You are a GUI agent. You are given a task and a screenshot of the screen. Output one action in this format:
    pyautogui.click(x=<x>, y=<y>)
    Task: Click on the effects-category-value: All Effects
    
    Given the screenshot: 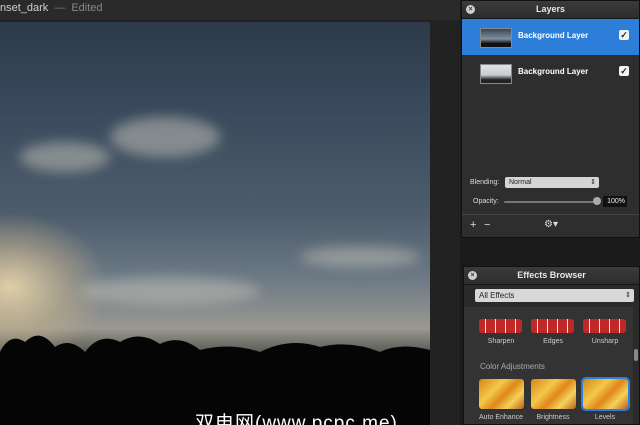 What is the action you would take?
    pyautogui.click(x=497, y=295)
    